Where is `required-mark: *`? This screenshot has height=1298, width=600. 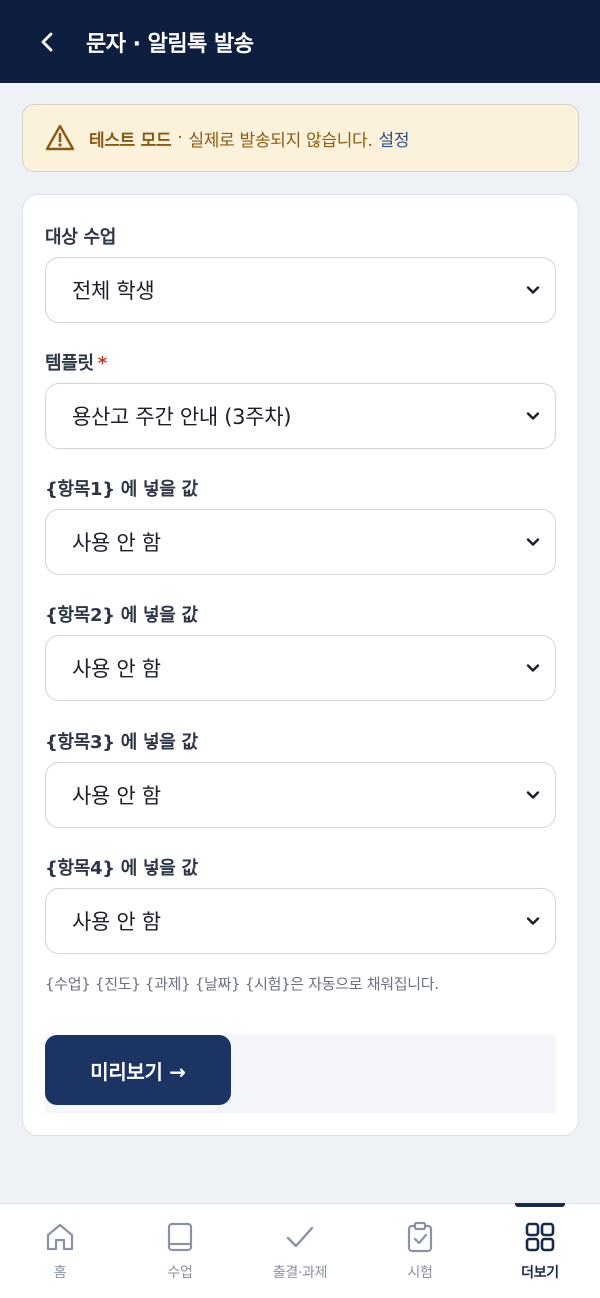
required-mark: * is located at coordinates (102, 363).